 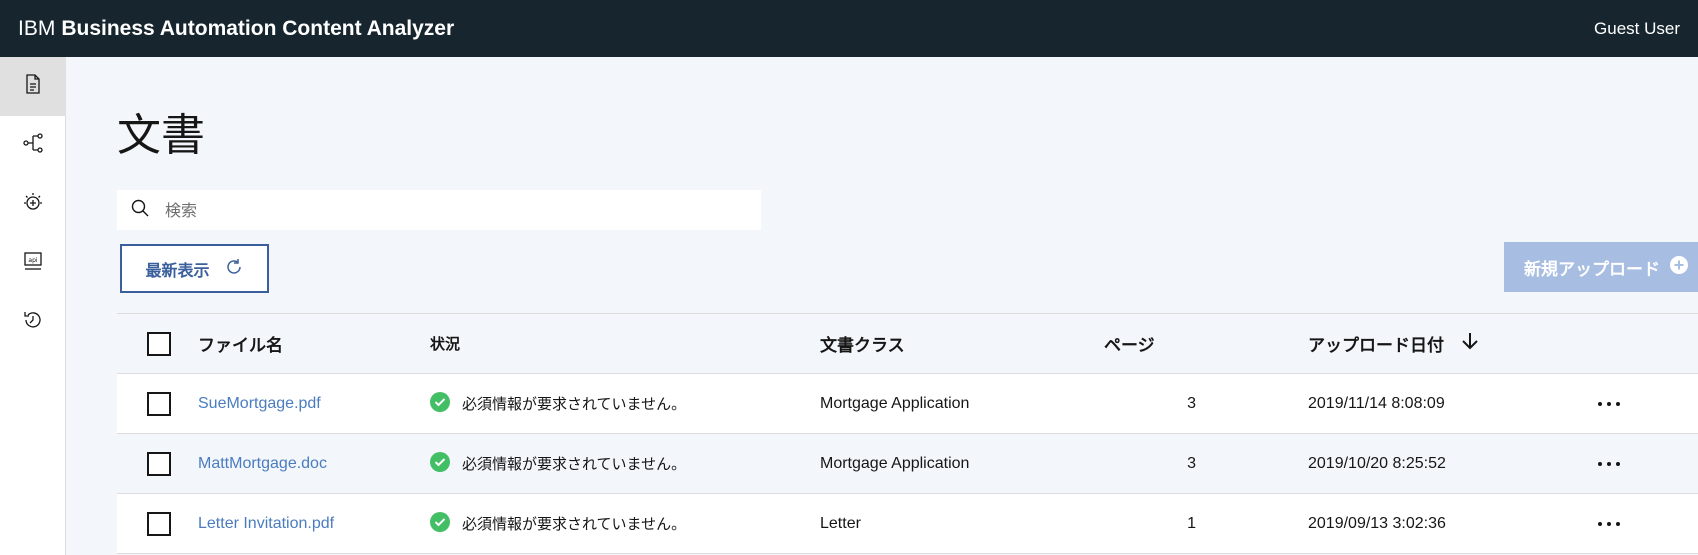 What do you see at coordinates (37, 28) in the screenshot?
I see `brand-ibm: IBM` at bounding box center [37, 28].